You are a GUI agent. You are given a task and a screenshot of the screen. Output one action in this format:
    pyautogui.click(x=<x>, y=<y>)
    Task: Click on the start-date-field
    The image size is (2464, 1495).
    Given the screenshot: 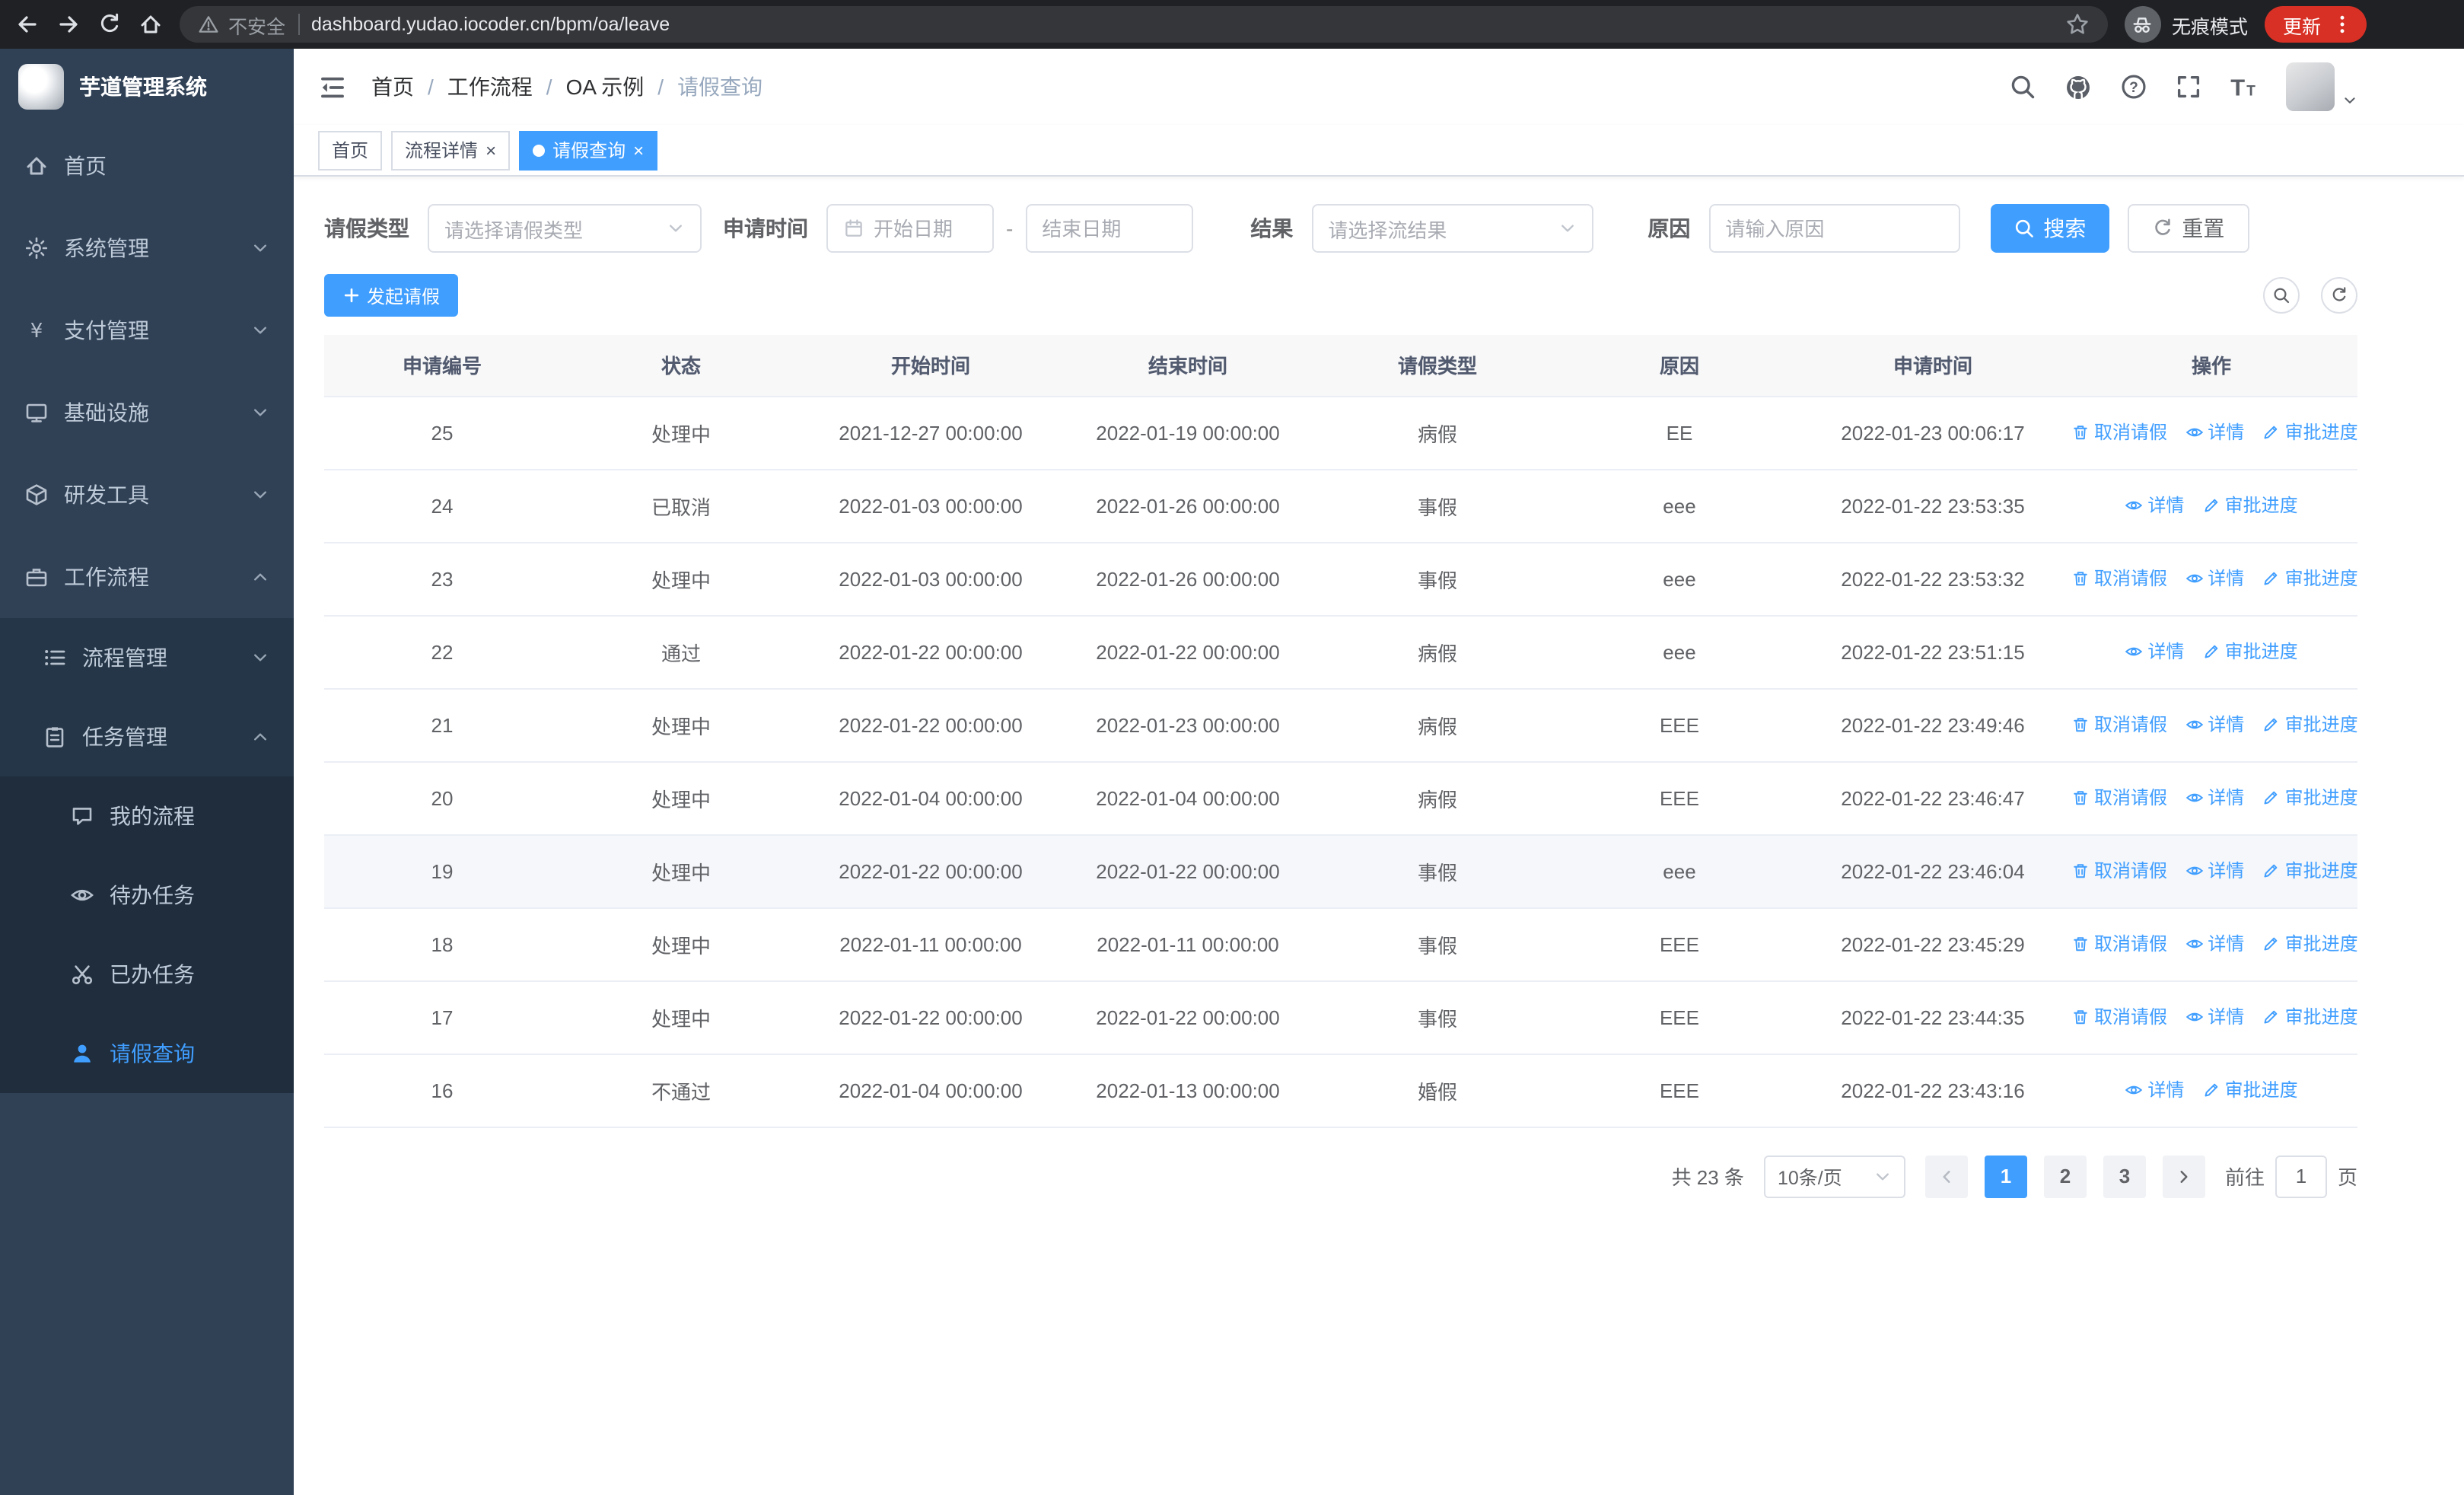 What is the action you would take?
    pyautogui.click(x=925, y=228)
    